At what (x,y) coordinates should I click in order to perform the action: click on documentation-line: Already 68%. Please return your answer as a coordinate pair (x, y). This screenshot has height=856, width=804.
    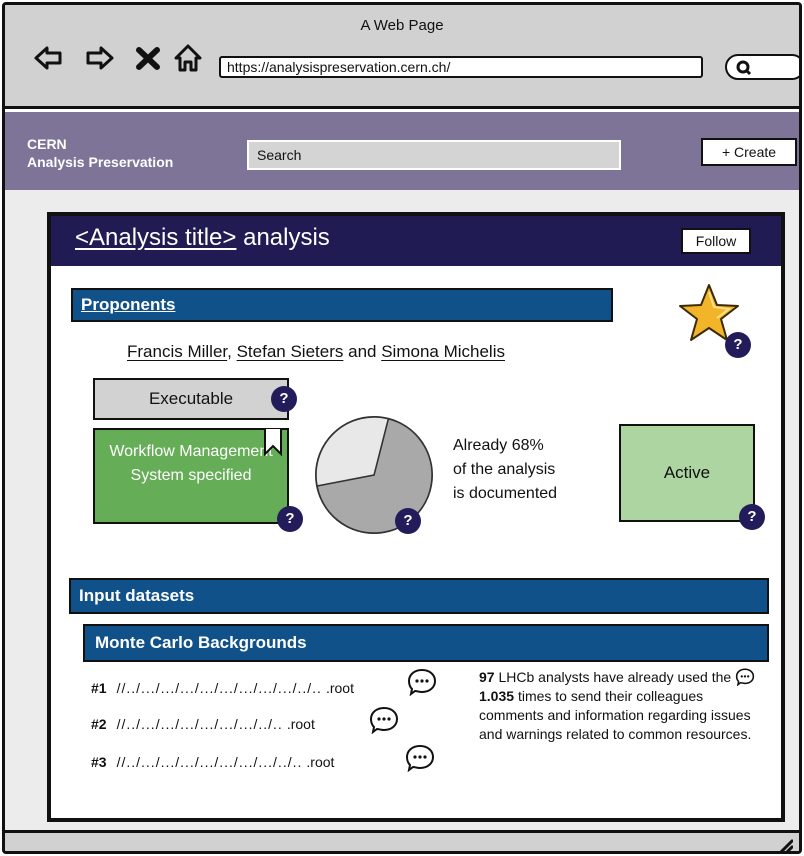
    Looking at the image, I should click on (498, 445).